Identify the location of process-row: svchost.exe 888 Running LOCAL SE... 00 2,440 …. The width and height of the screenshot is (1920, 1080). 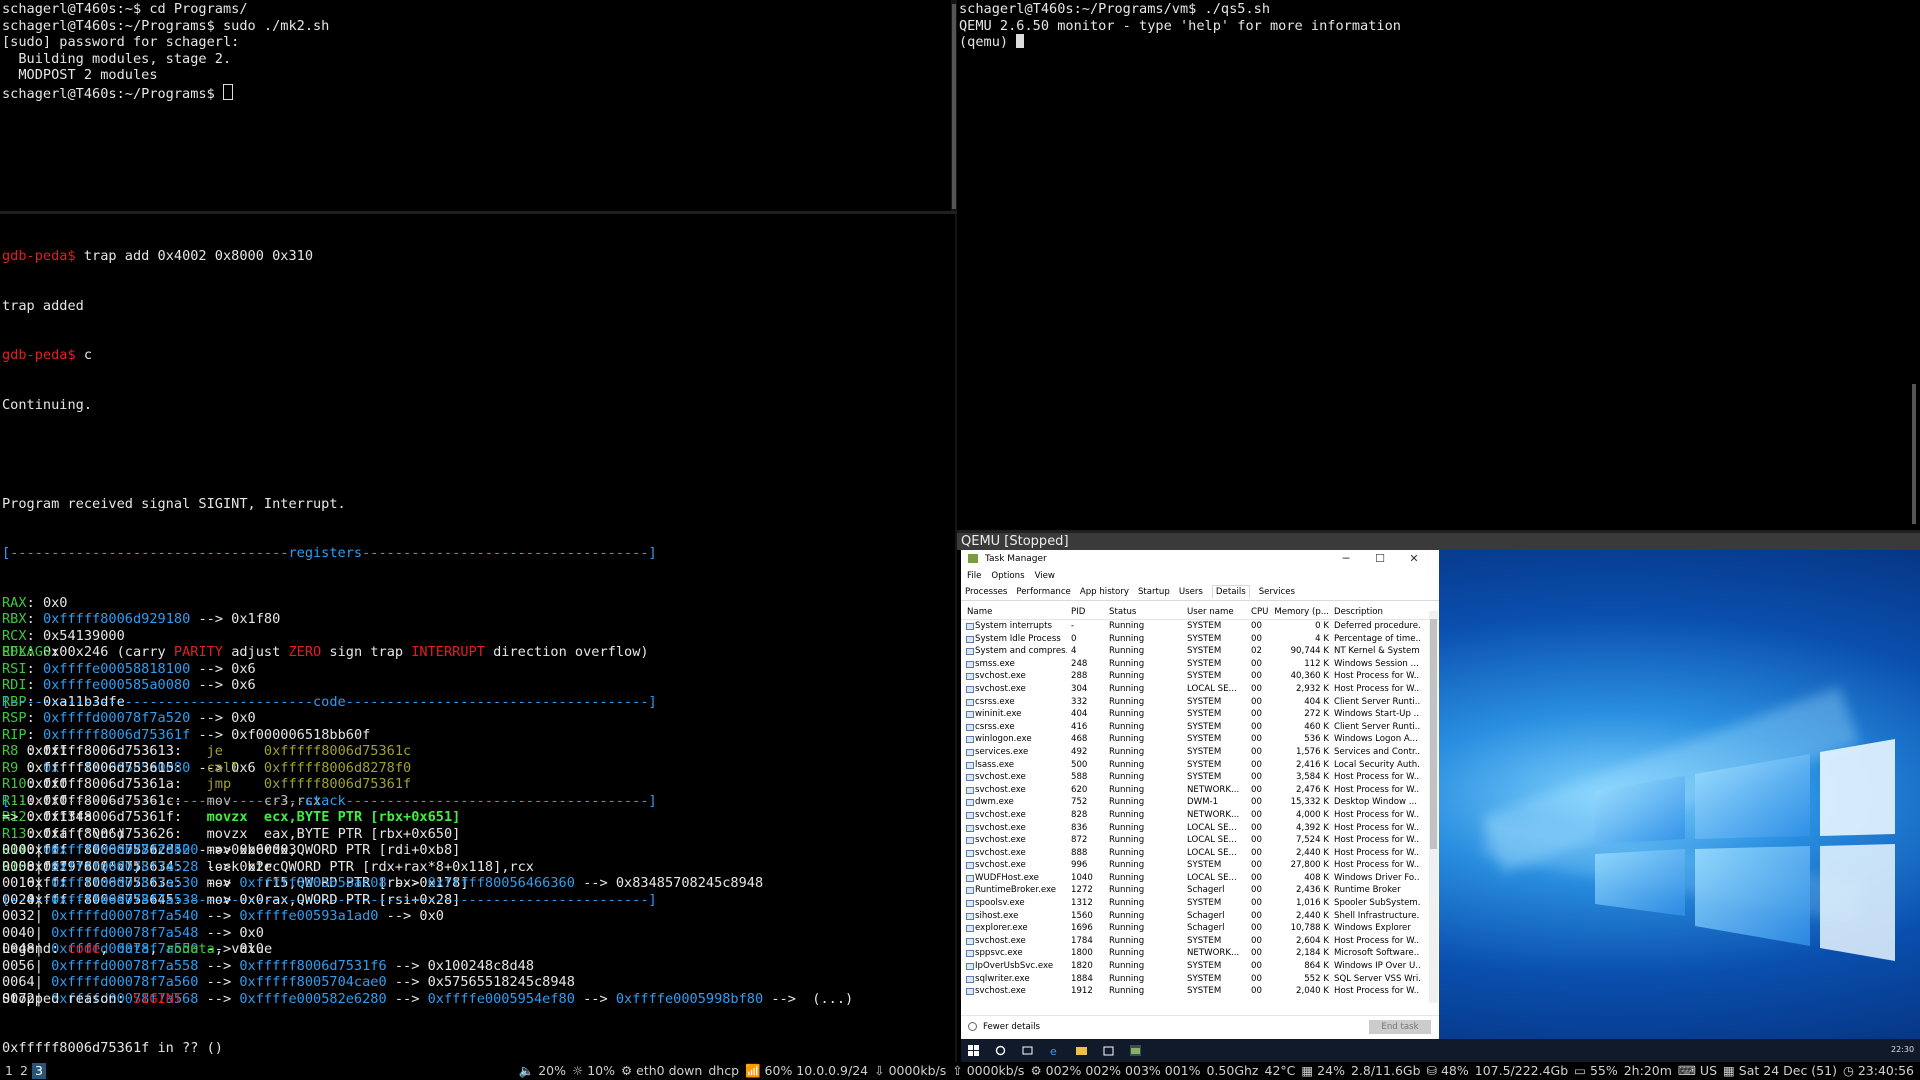
(1200, 853).